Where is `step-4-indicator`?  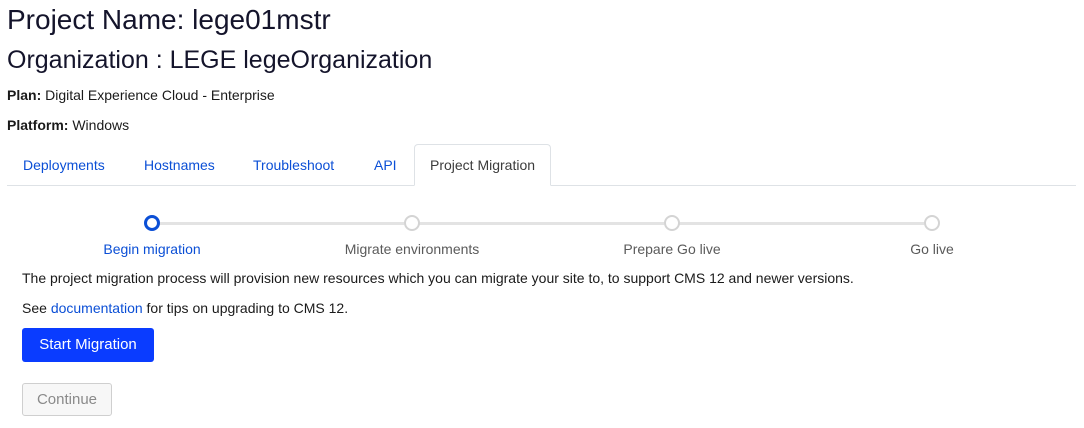 step-4-indicator is located at coordinates (932, 223).